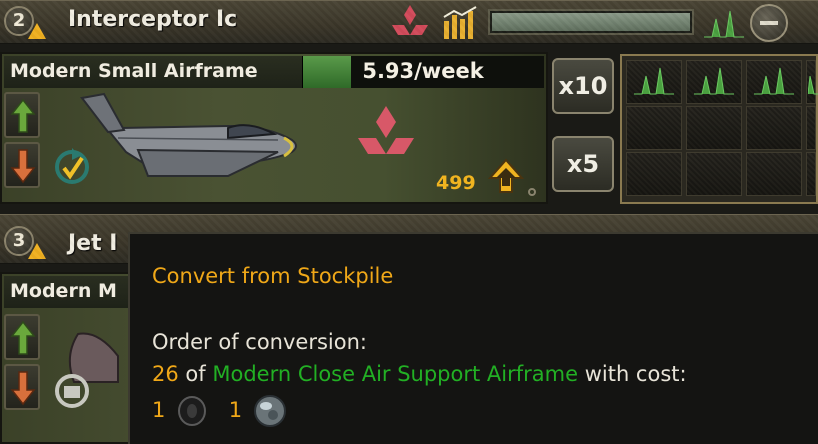 The width and height of the screenshot is (818, 444). Describe the element at coordinates (583, 164) in the screenshot. I see `x5-button: x5` at that location.